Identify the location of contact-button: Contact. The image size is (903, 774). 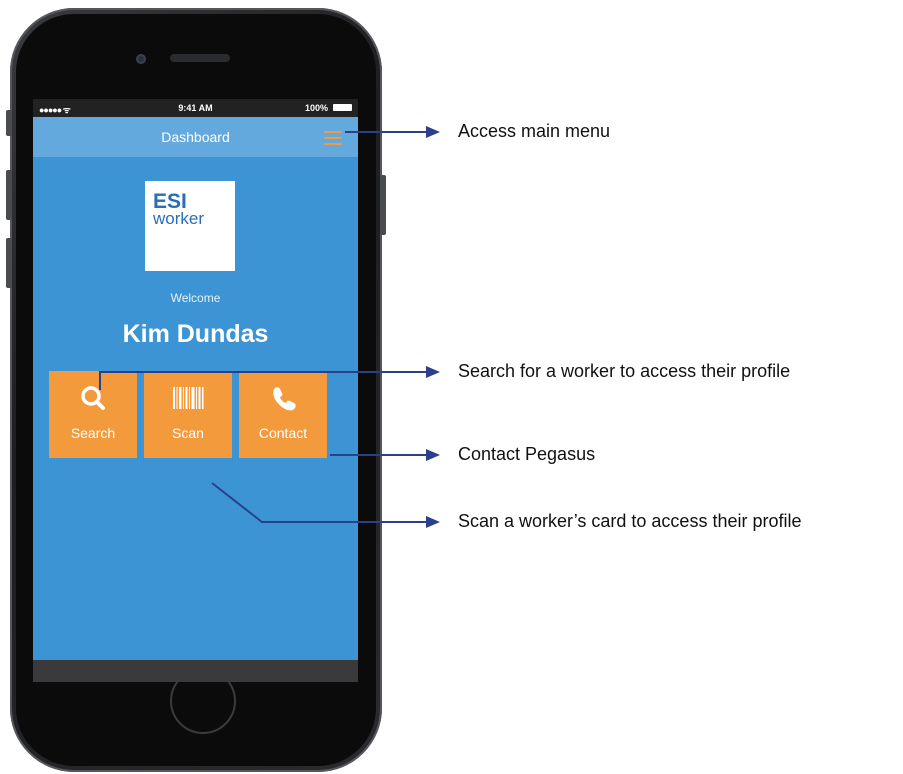
(283, 414).